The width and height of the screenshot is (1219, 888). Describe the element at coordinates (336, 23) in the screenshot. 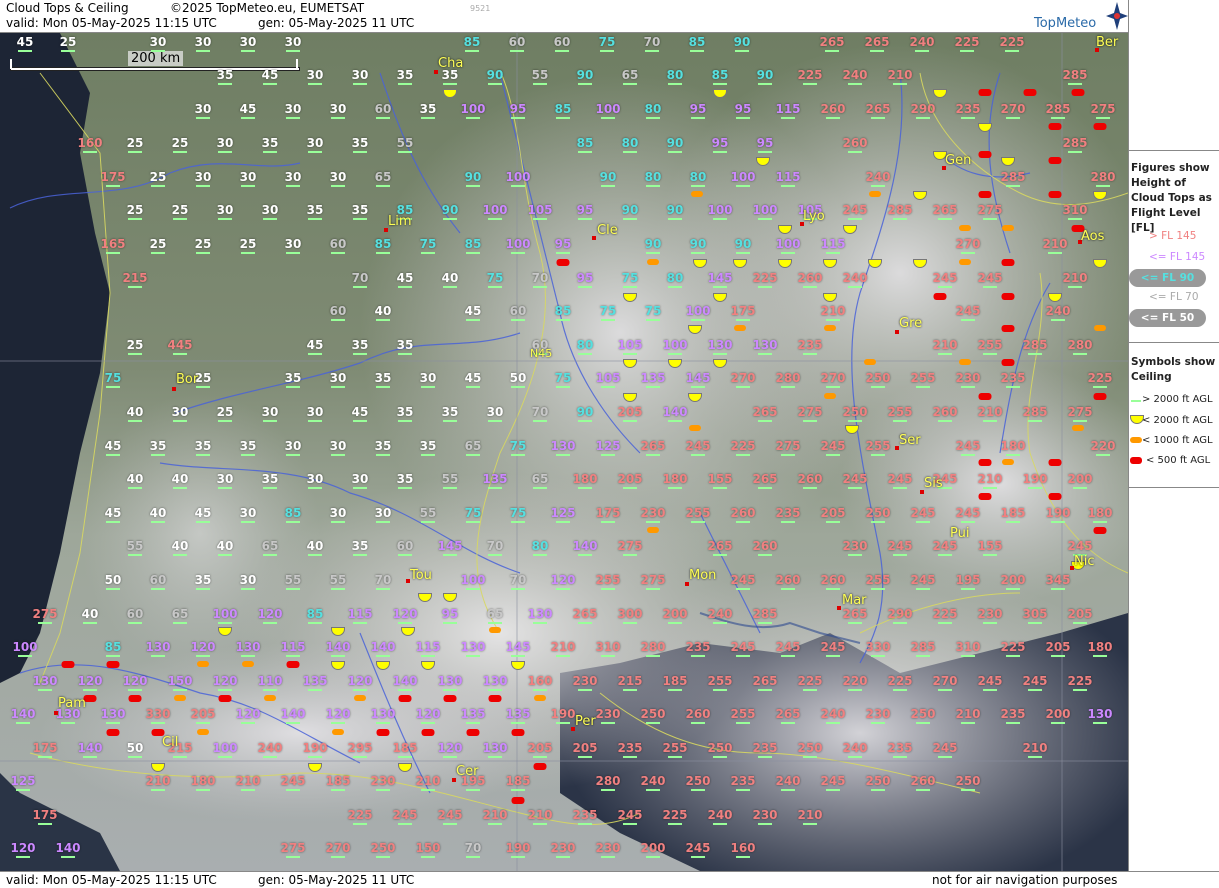

I see `generated-time: gen: 05-May-2025 11 UTC` at that location.